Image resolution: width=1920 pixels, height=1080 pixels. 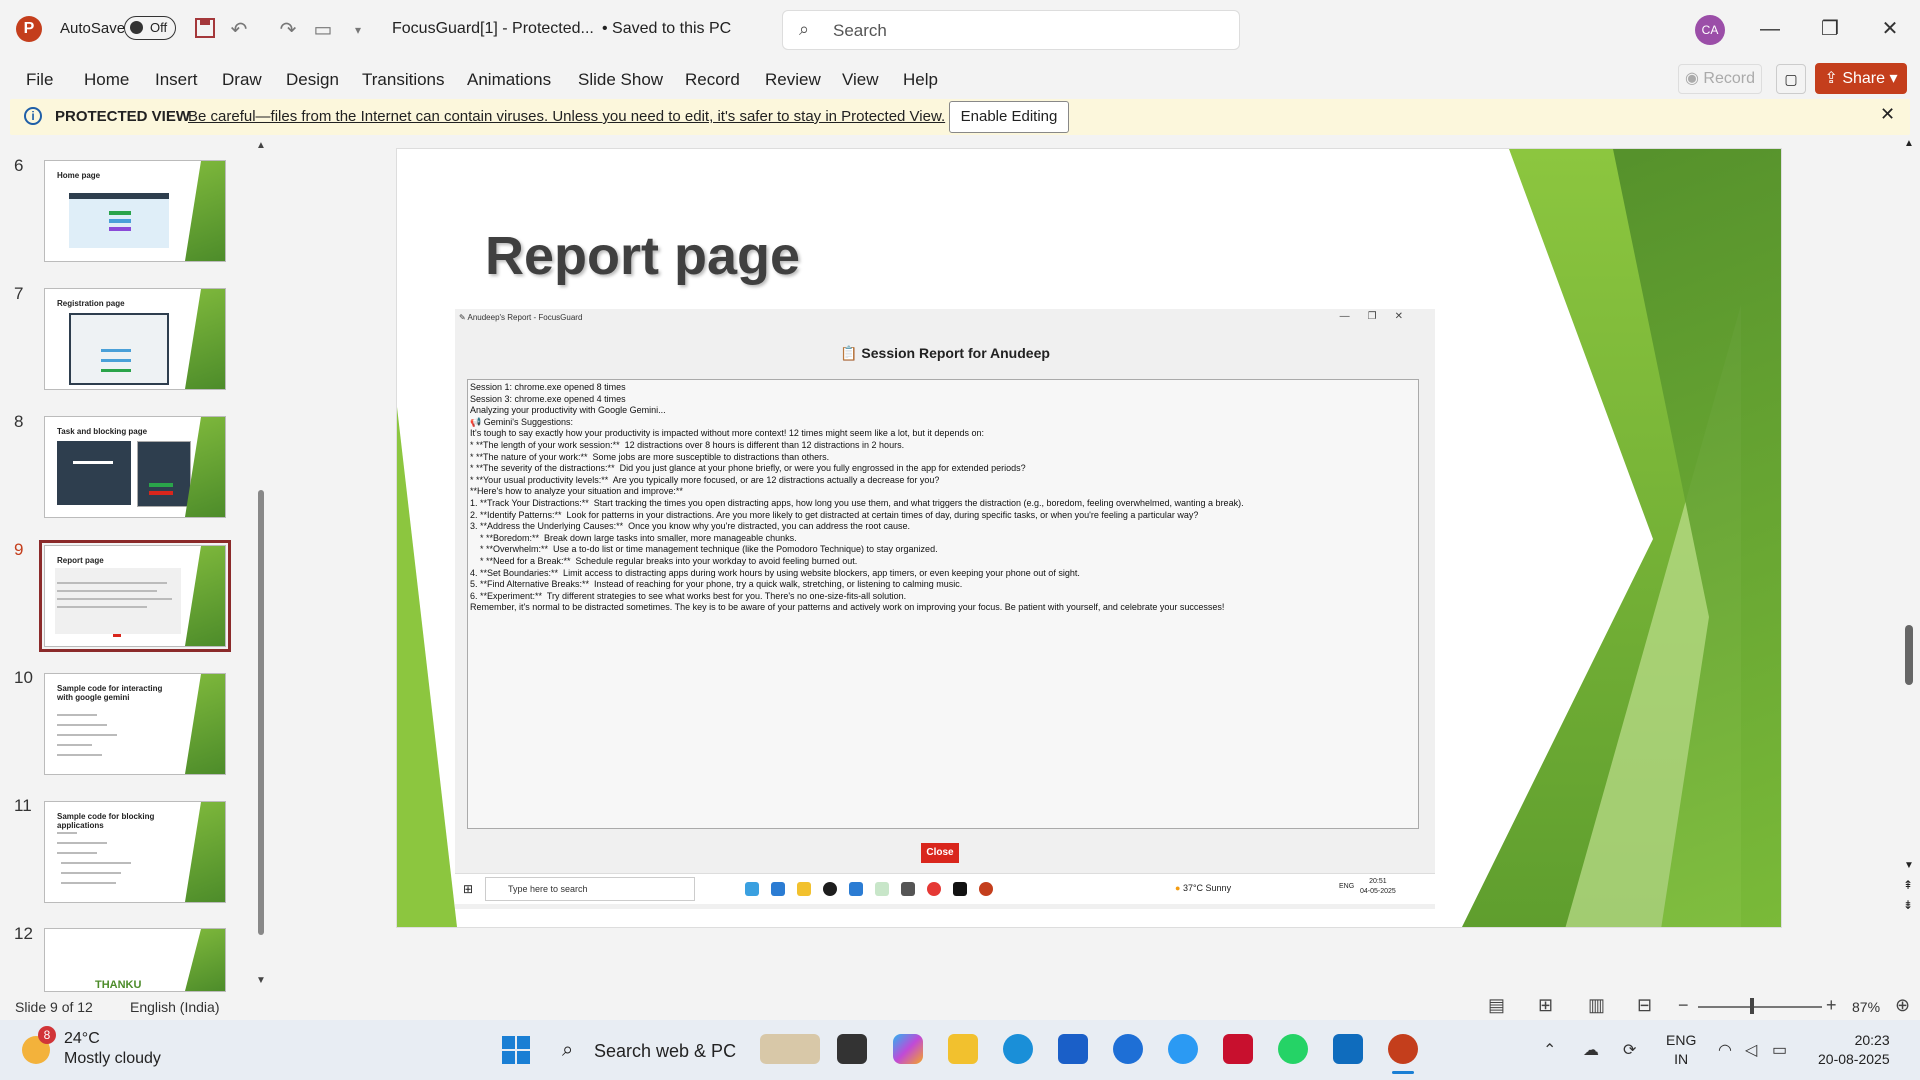 What do you see at coordinates (1403, 1072) in the screenshot?
I see `active-app-indicator` at bounding box center [1403, 1072].